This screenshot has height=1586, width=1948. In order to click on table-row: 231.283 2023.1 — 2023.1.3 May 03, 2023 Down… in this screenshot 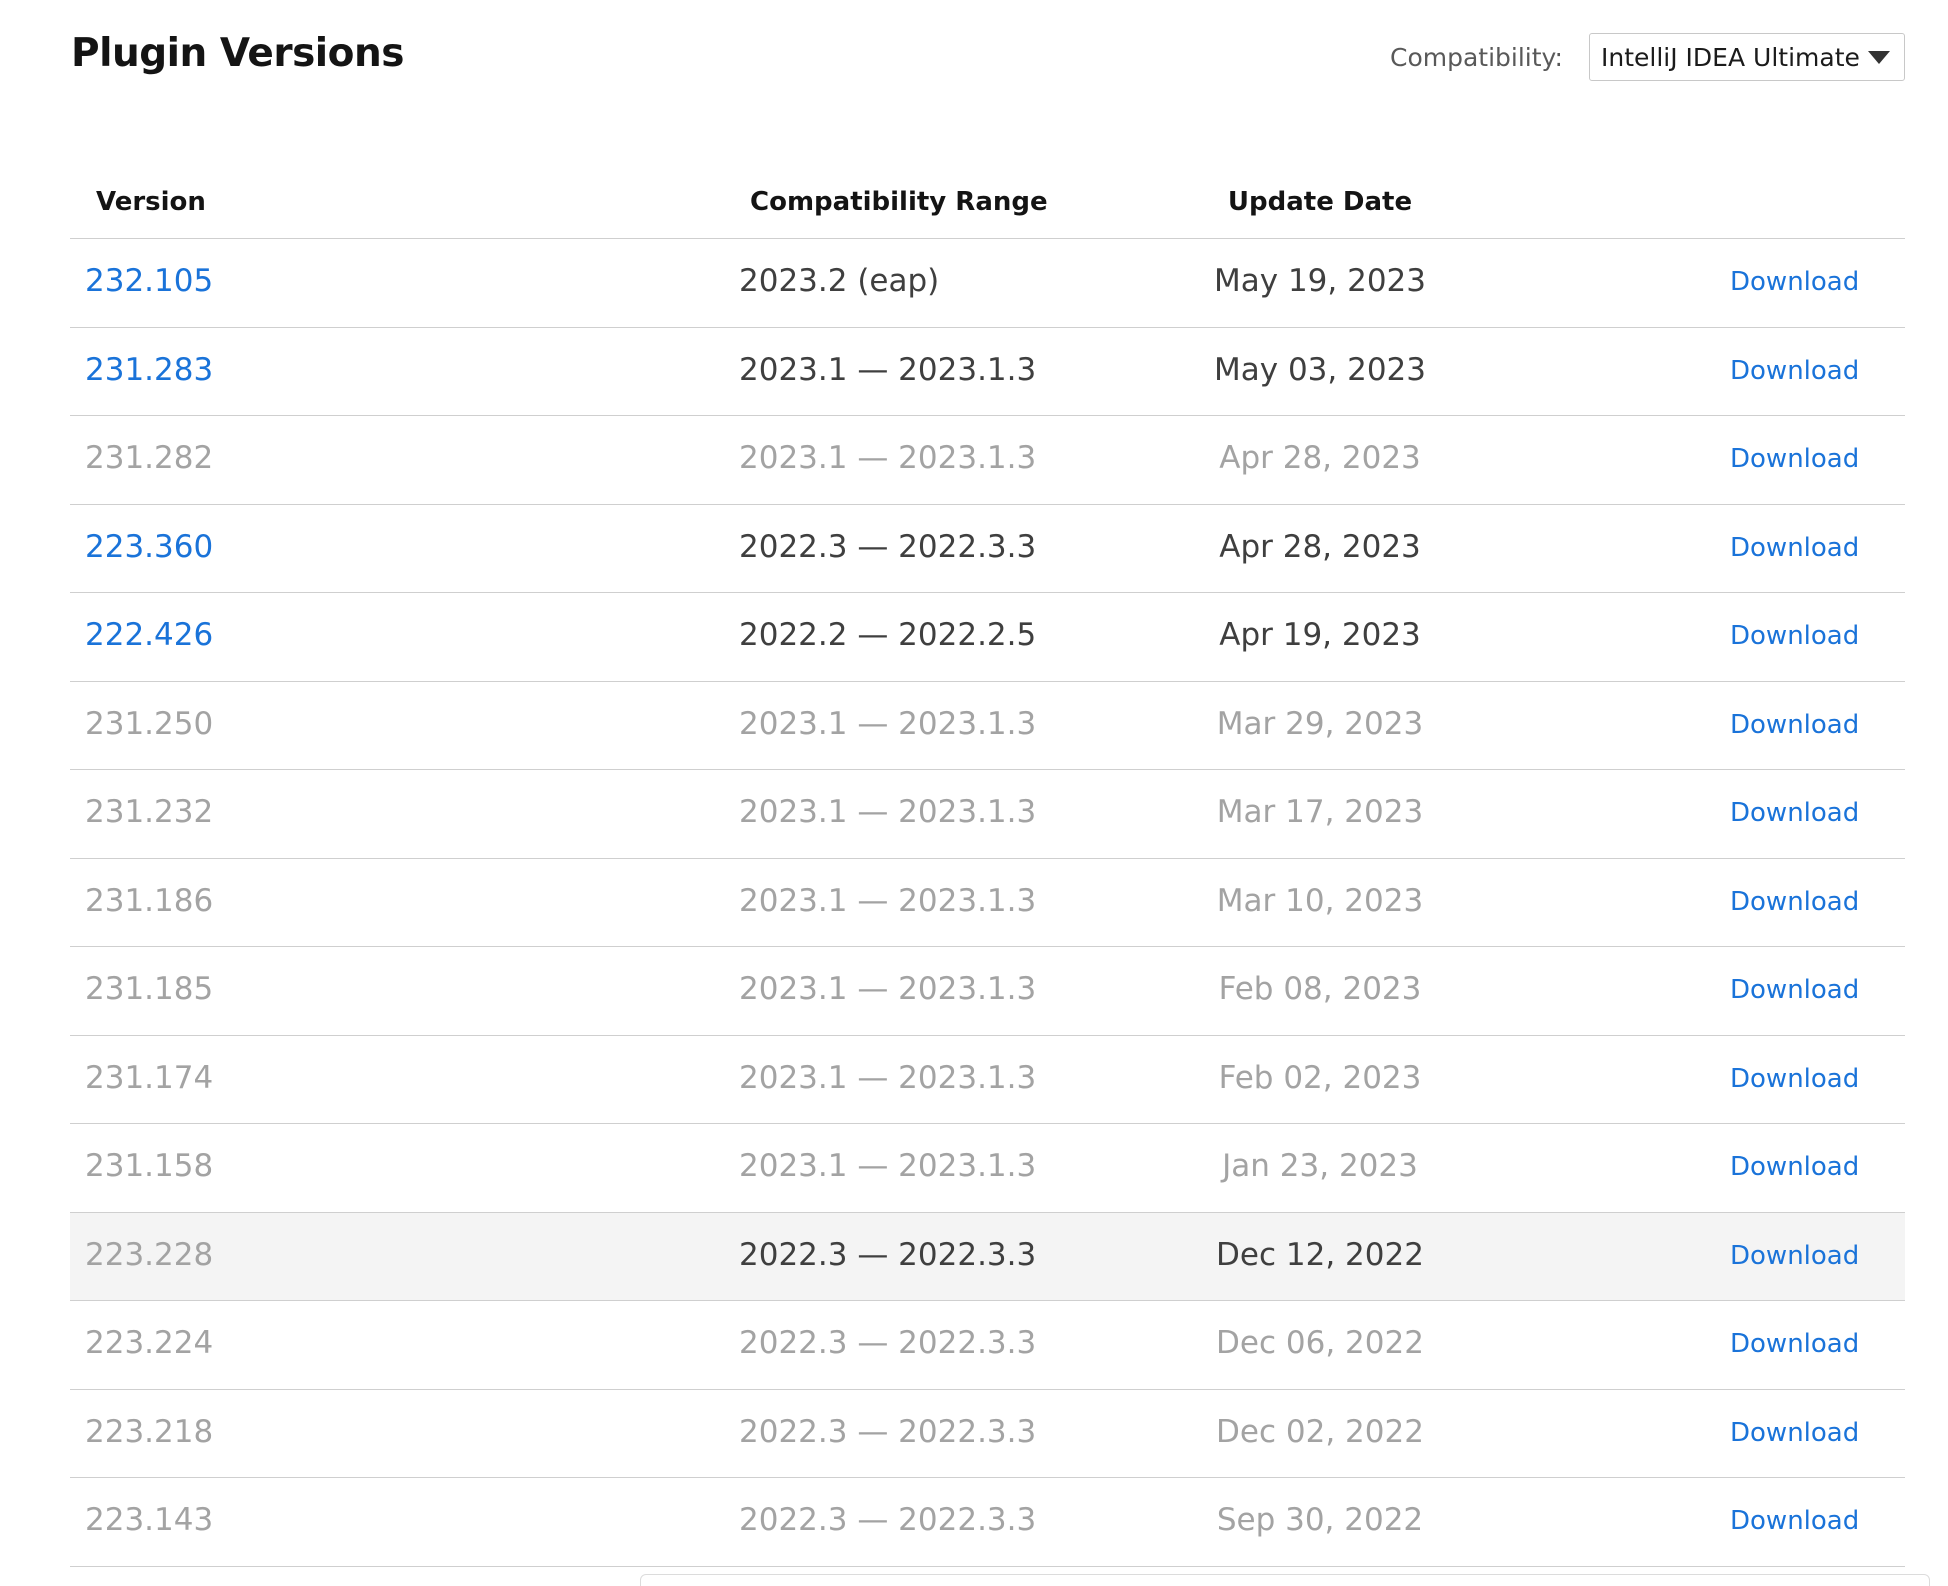, I will do `click(987, 372)`.